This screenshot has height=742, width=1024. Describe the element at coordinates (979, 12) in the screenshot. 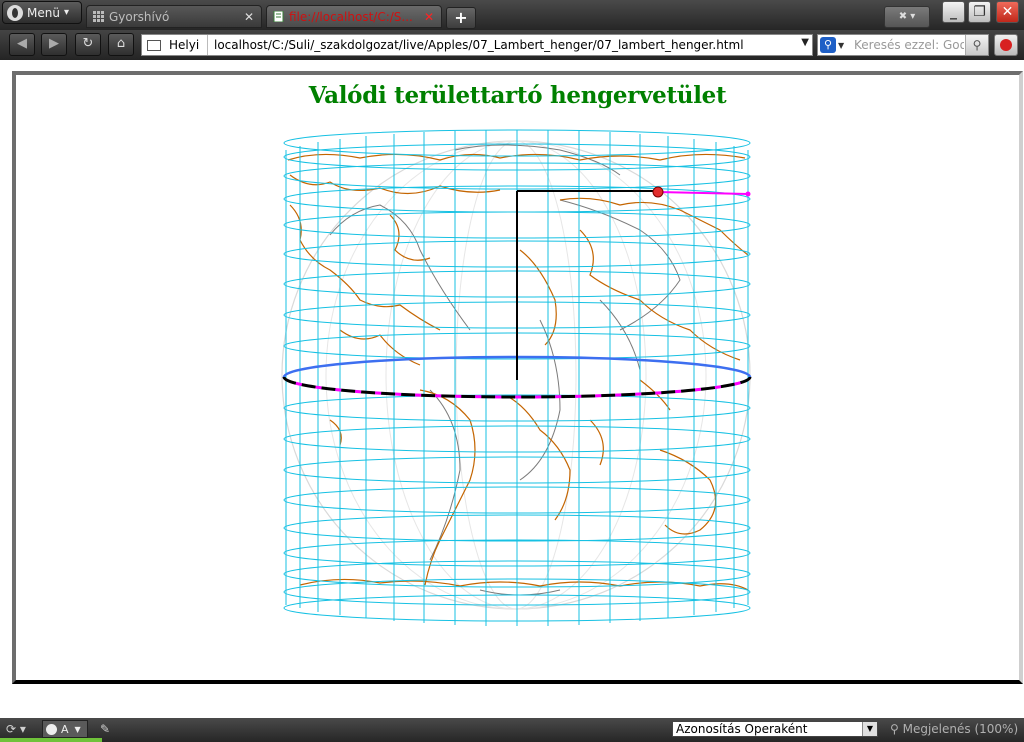

I see `restore-button: ❐` at that location.